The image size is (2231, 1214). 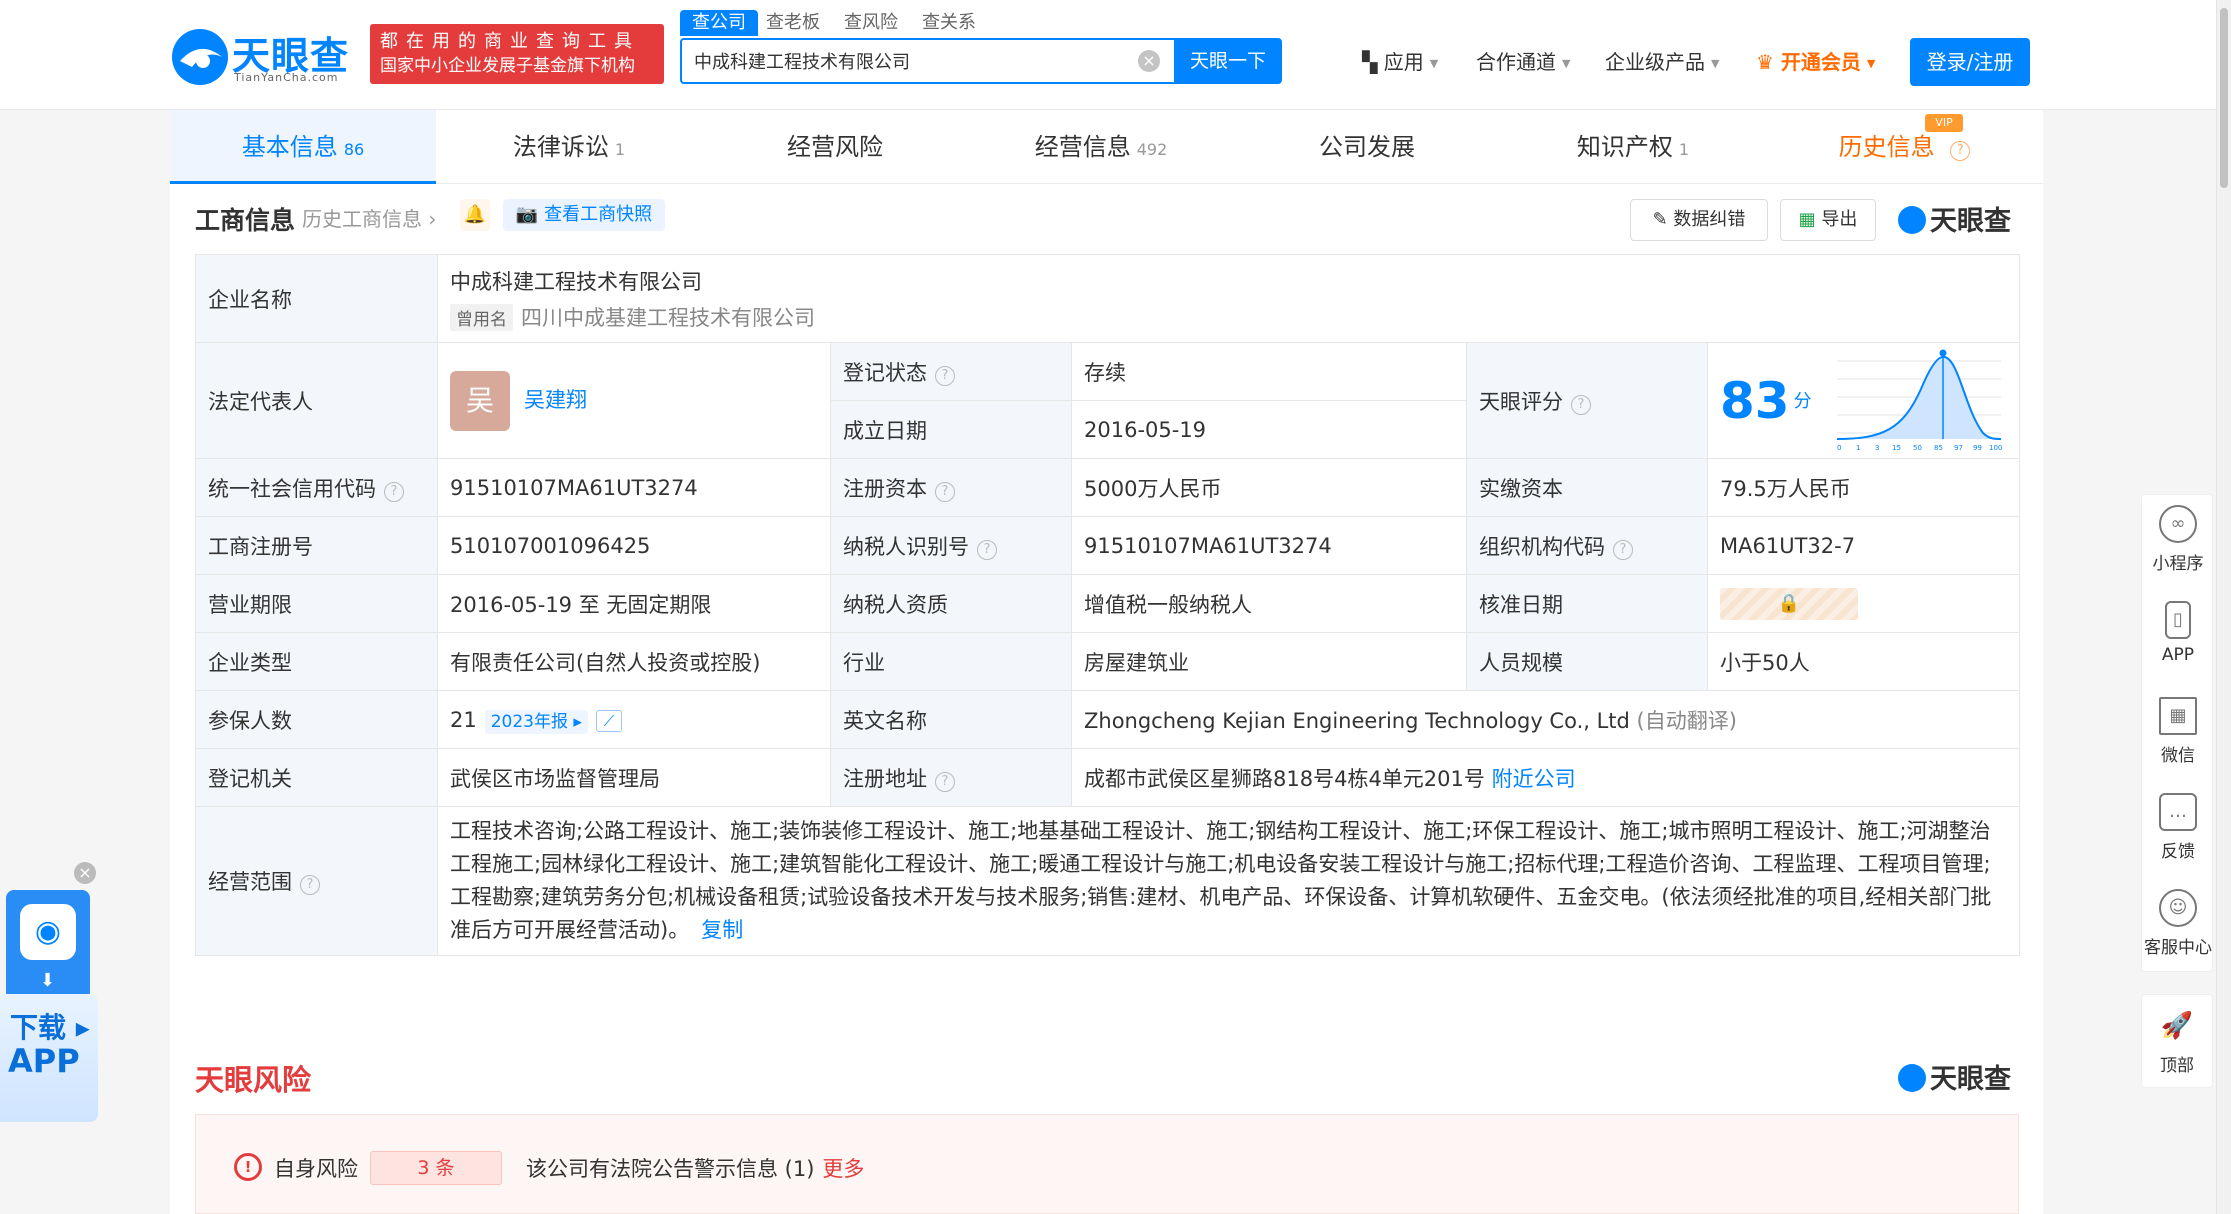 What do you see at coordinates (369, 217) in the screenshot?
I see `history-business-link: 历史工商信息 ›` at bounding box center [369, 217].